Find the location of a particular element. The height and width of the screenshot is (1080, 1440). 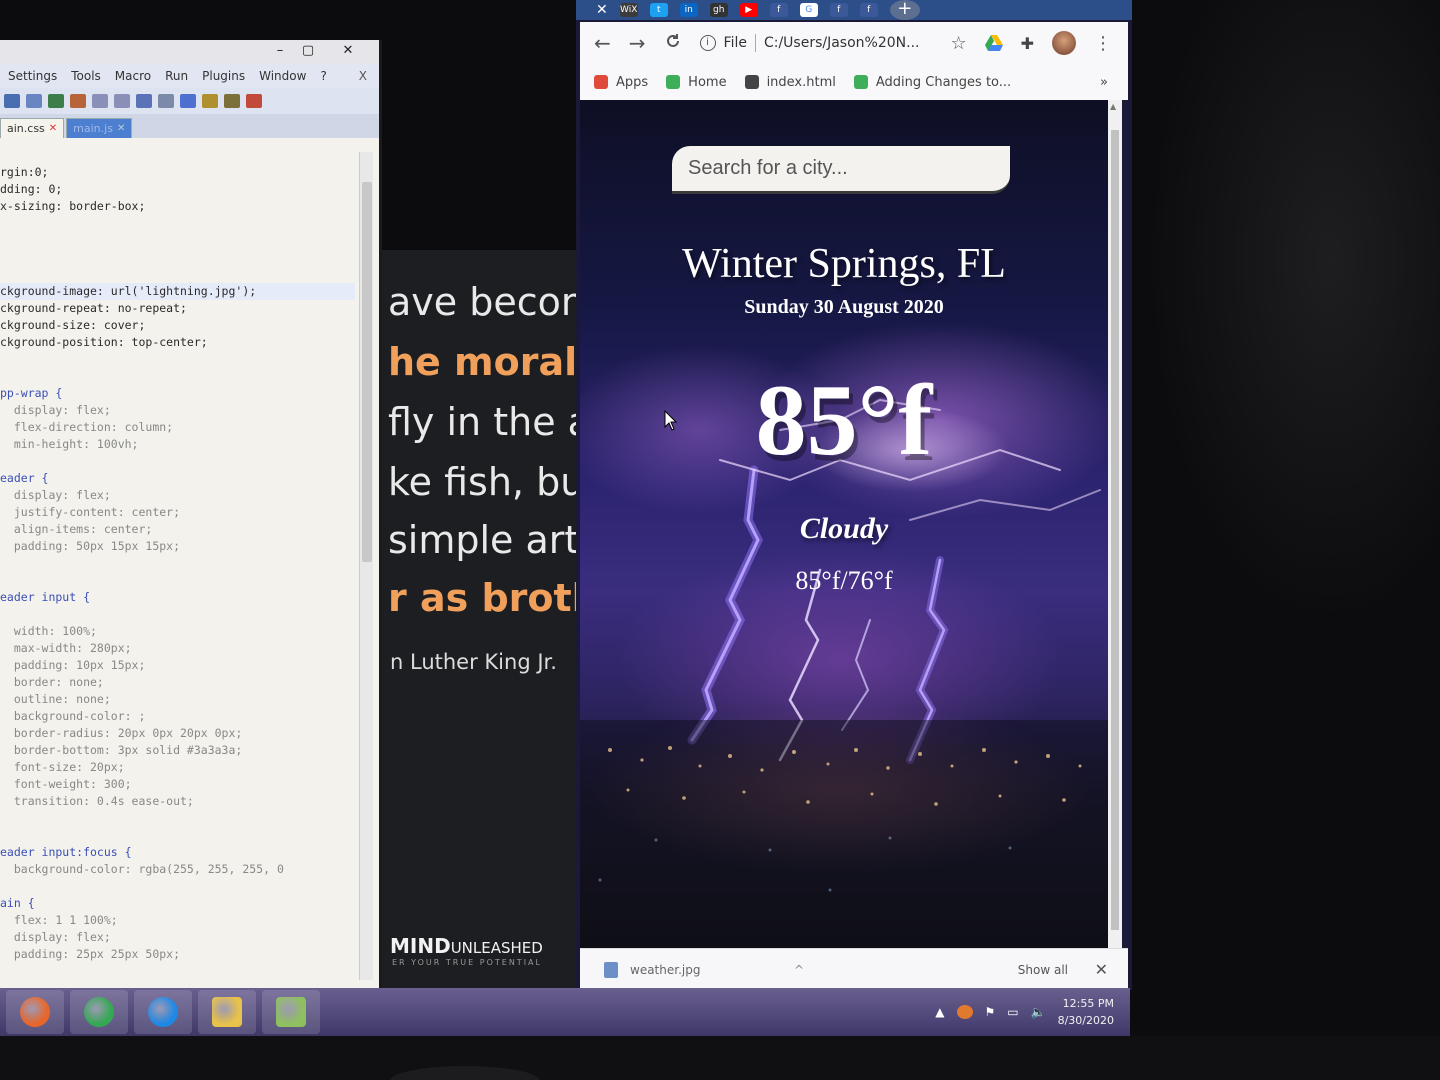

code-line: padding: 10px 15px; is located at coordinates (73, 665).